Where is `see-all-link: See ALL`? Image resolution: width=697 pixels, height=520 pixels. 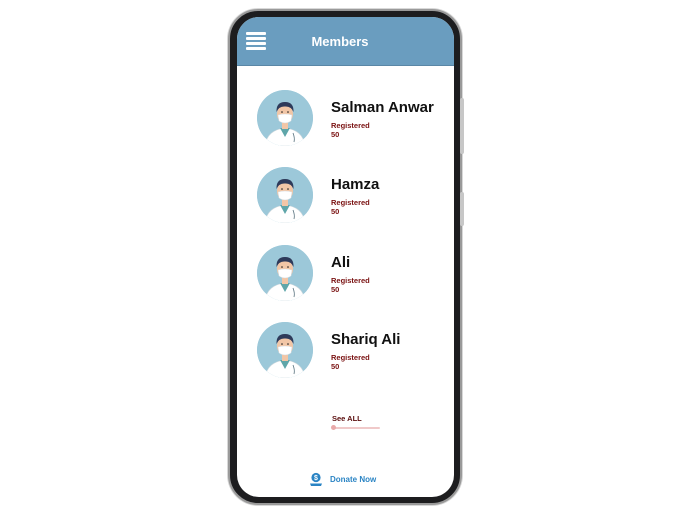 see-all-link: See ALL is located at coordinates (347, 418).